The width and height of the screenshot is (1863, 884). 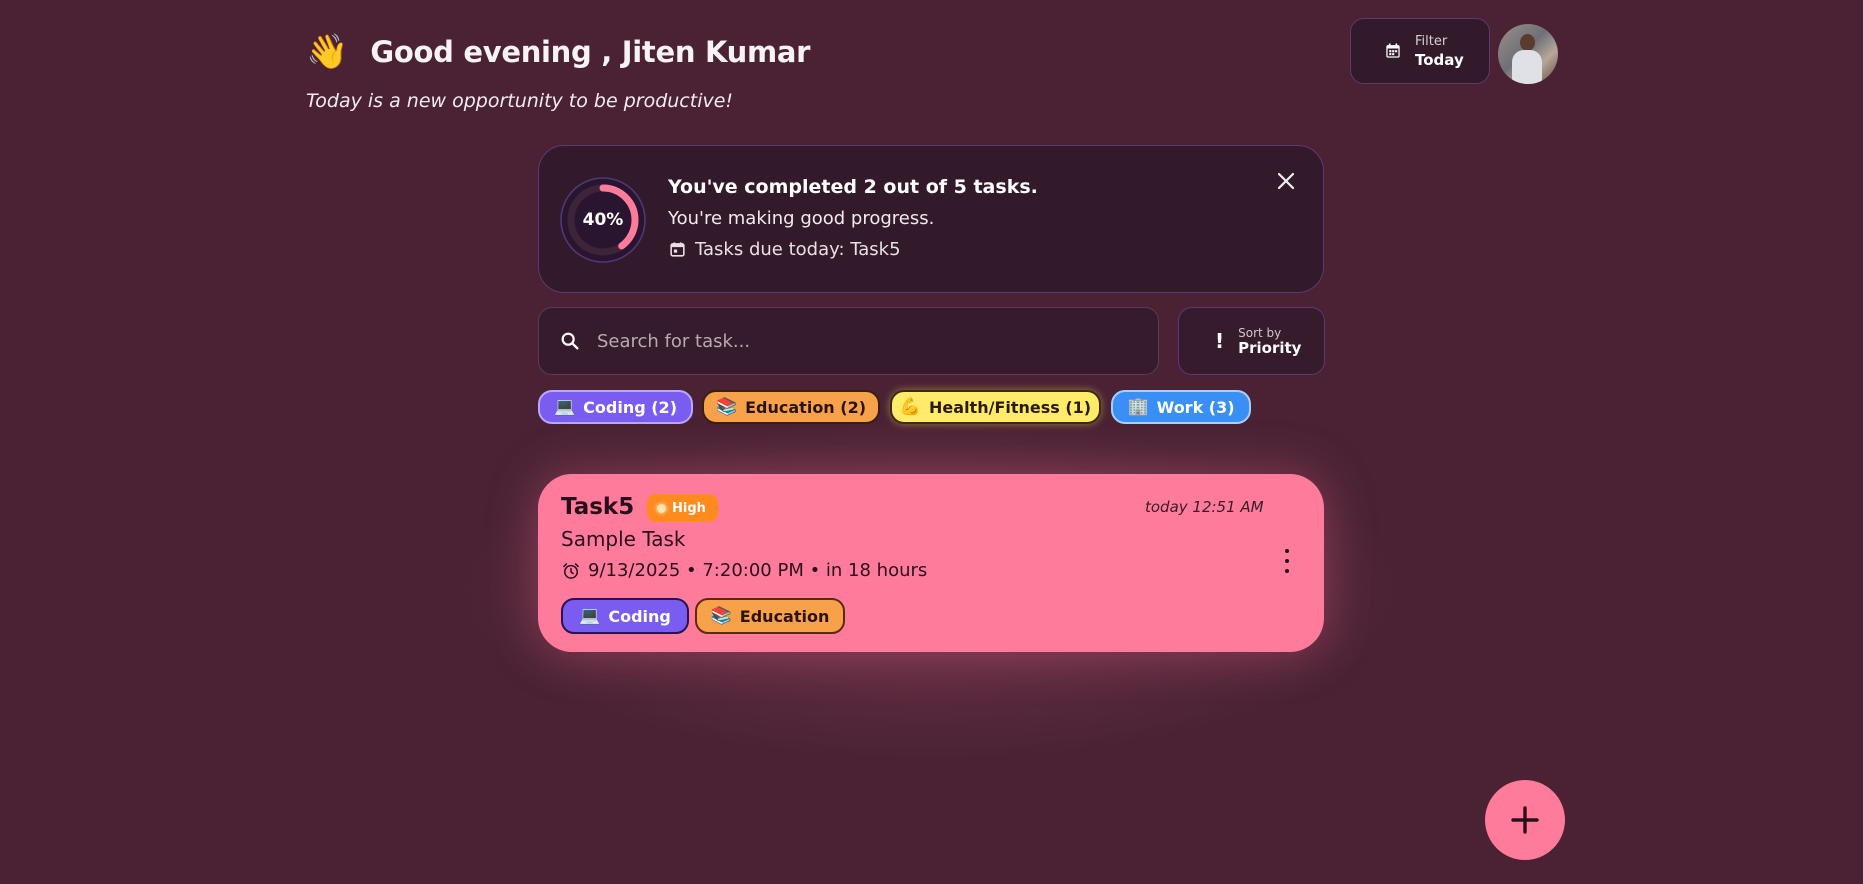 I want to click on wave-emoji-icon: 👋, so click(x=327, y=52).